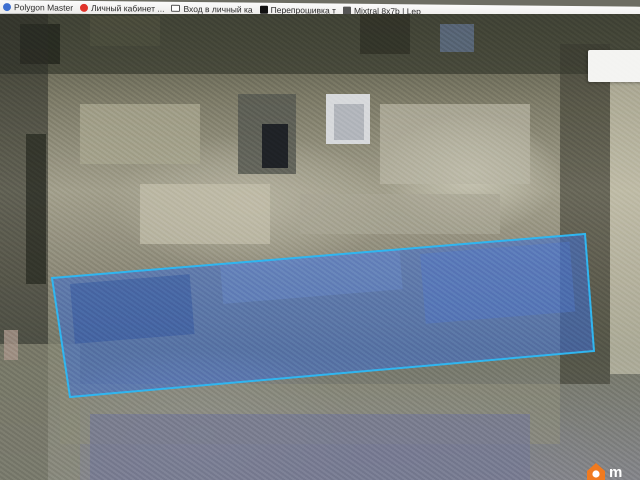 The width and height of the screenshot is (640, 480). I want to click on bookmark-polygon-master: Polygon Master, so click(38, 7).